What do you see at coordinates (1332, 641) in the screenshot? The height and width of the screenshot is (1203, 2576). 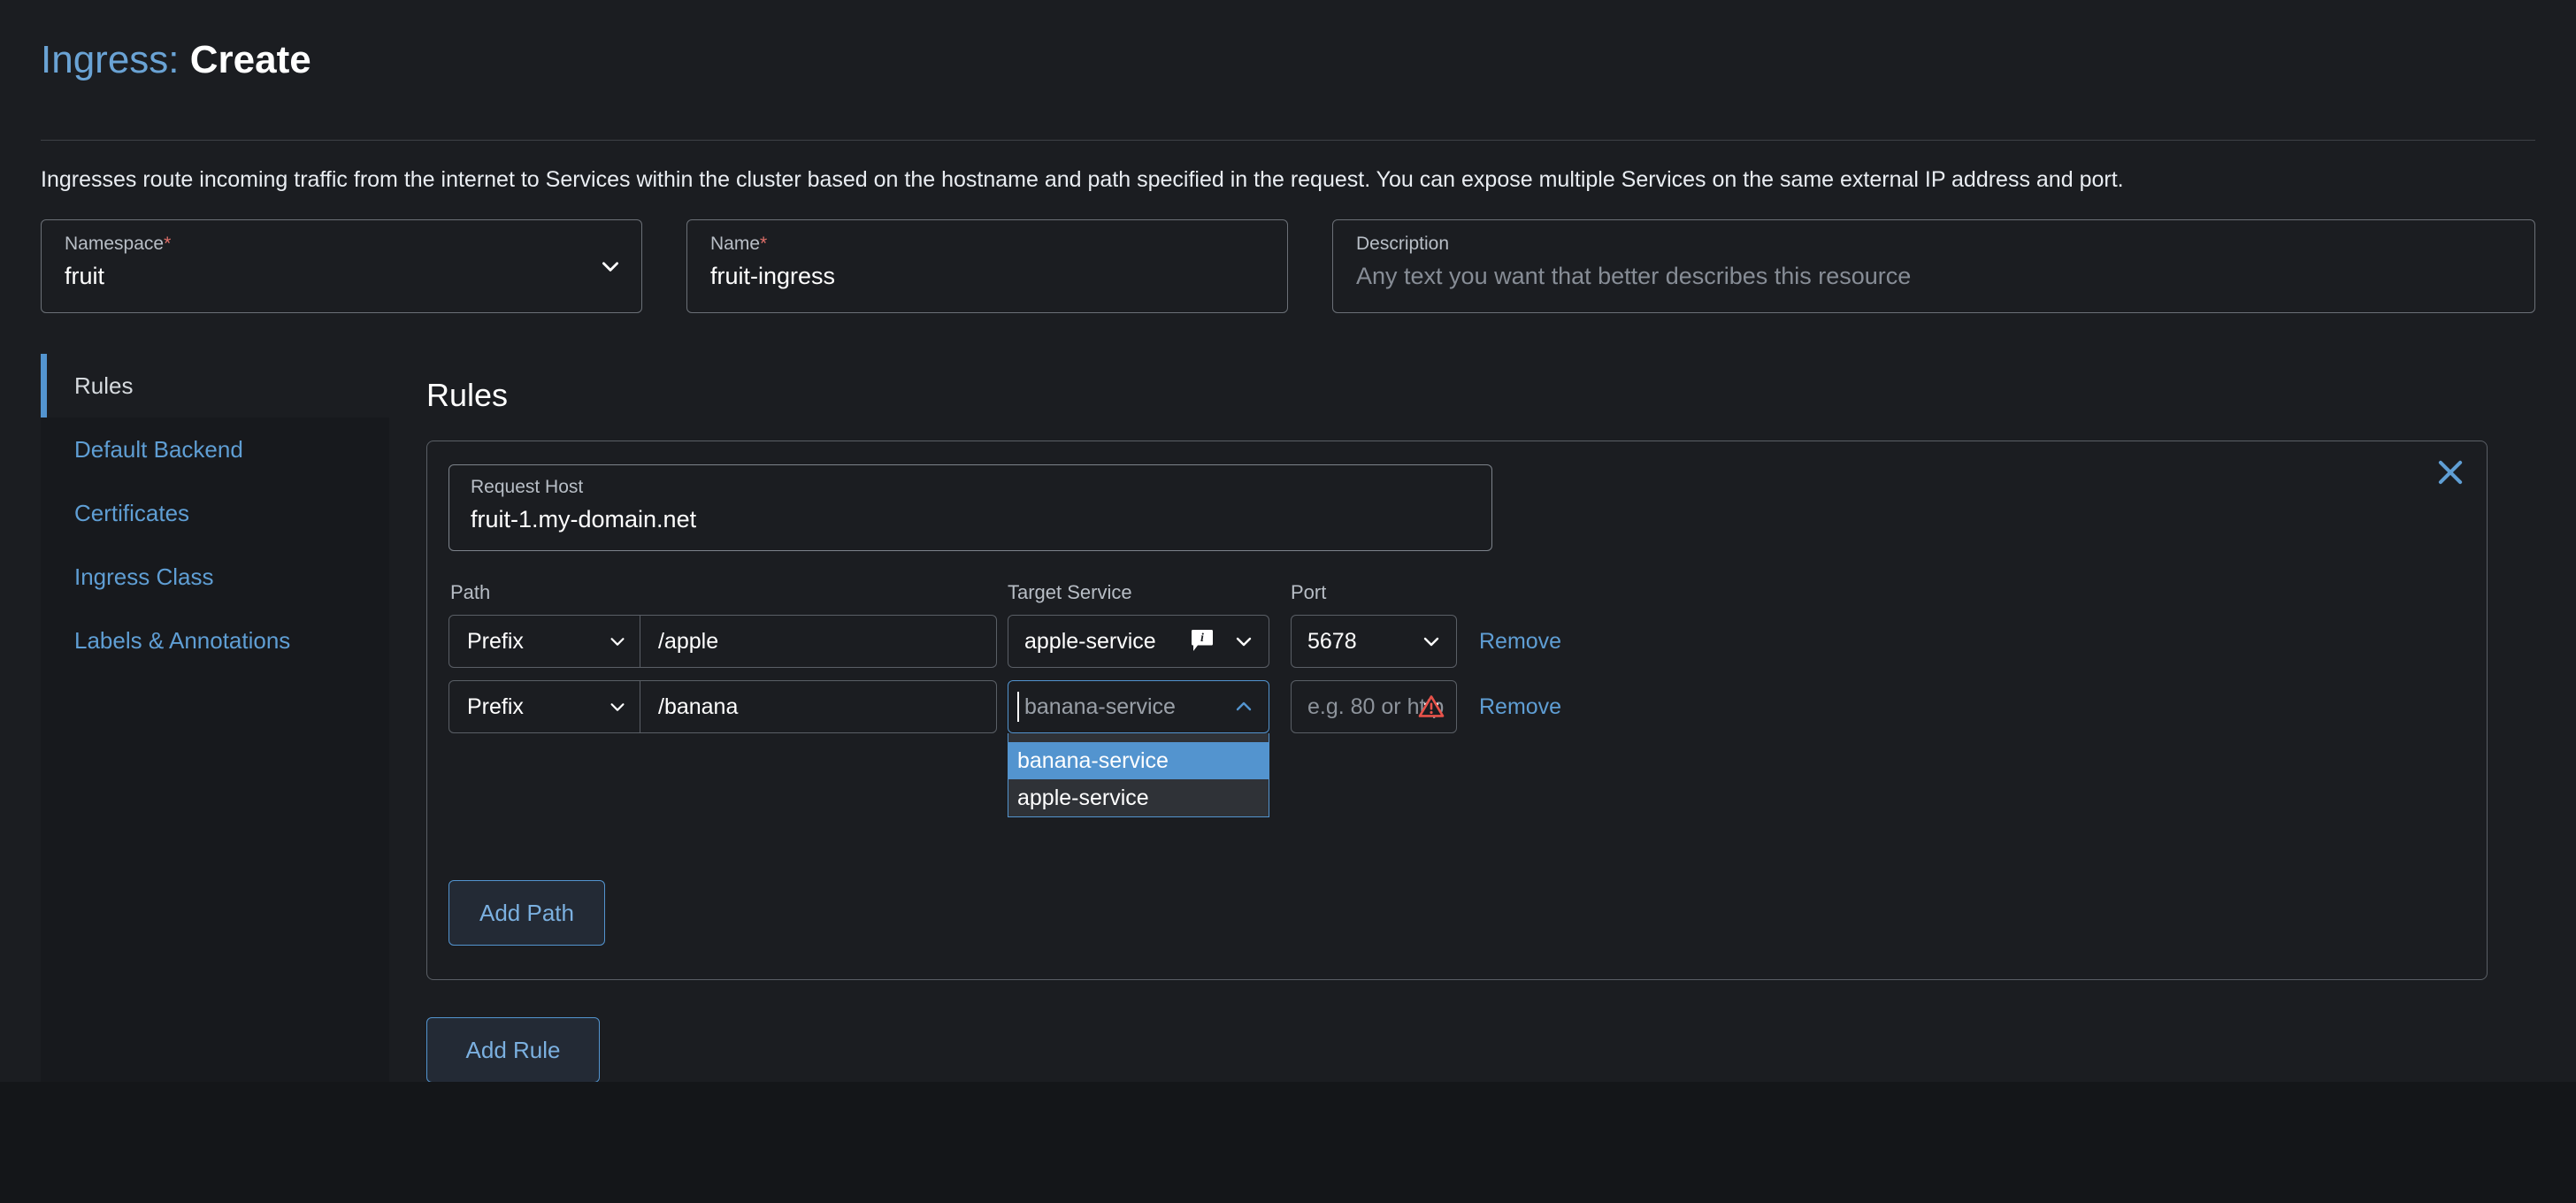 I see `port-value-1: 5678` at bounding box center [1332, 641].